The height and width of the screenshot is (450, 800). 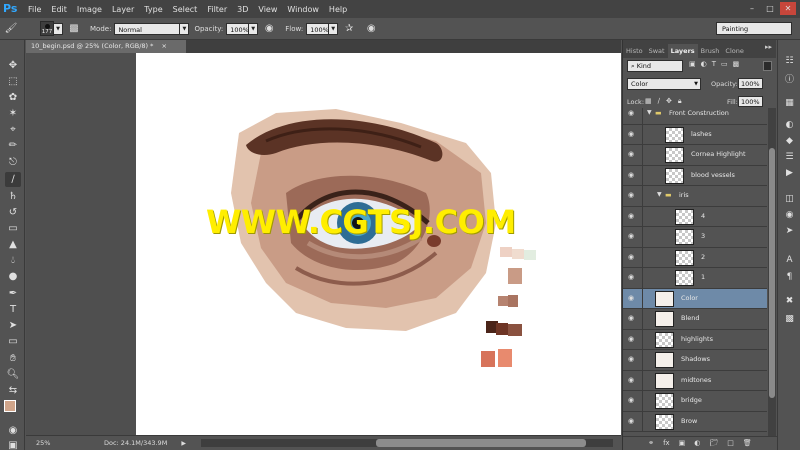 What do you see at coordinates (689, 421) in the screenshot?
I see `layer-name: Brow` at bounding box center [689, 421].